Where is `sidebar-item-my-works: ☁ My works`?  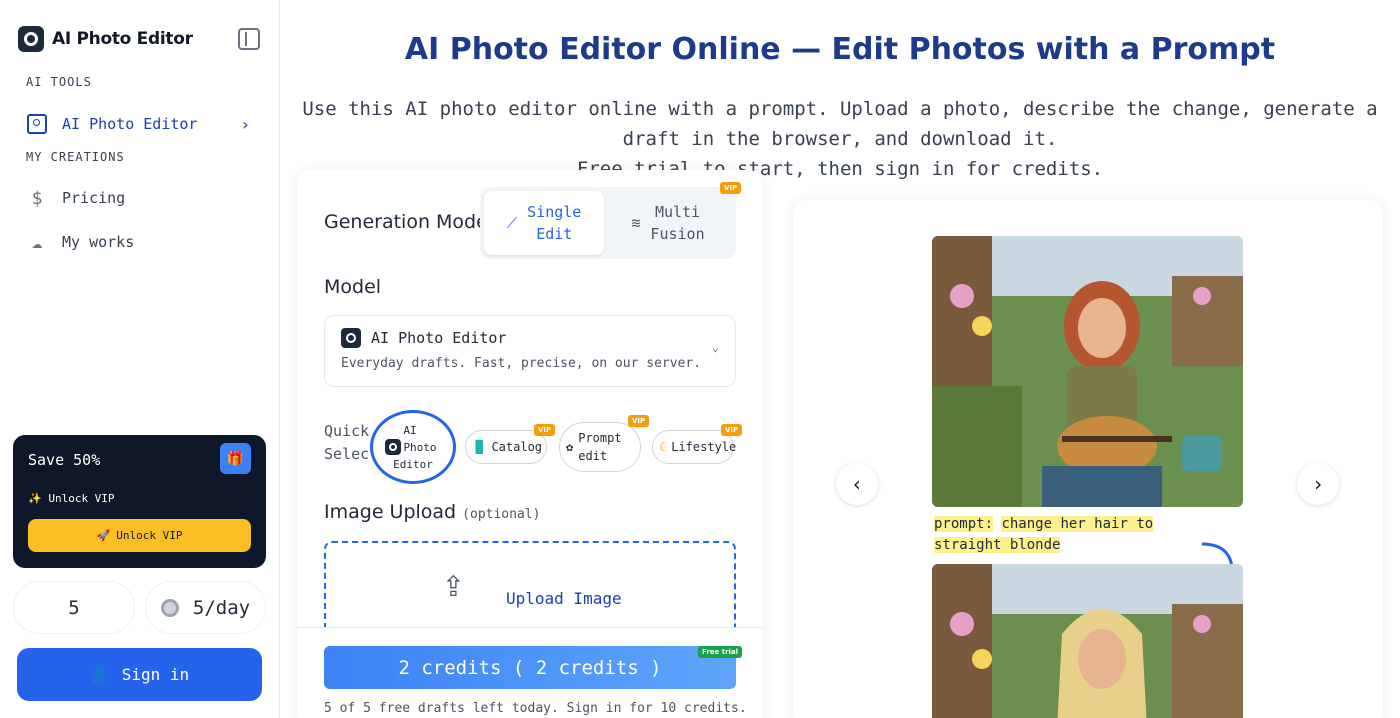 sidebar-item-my-works: ☁ My works is located at coordinates (140, 242).